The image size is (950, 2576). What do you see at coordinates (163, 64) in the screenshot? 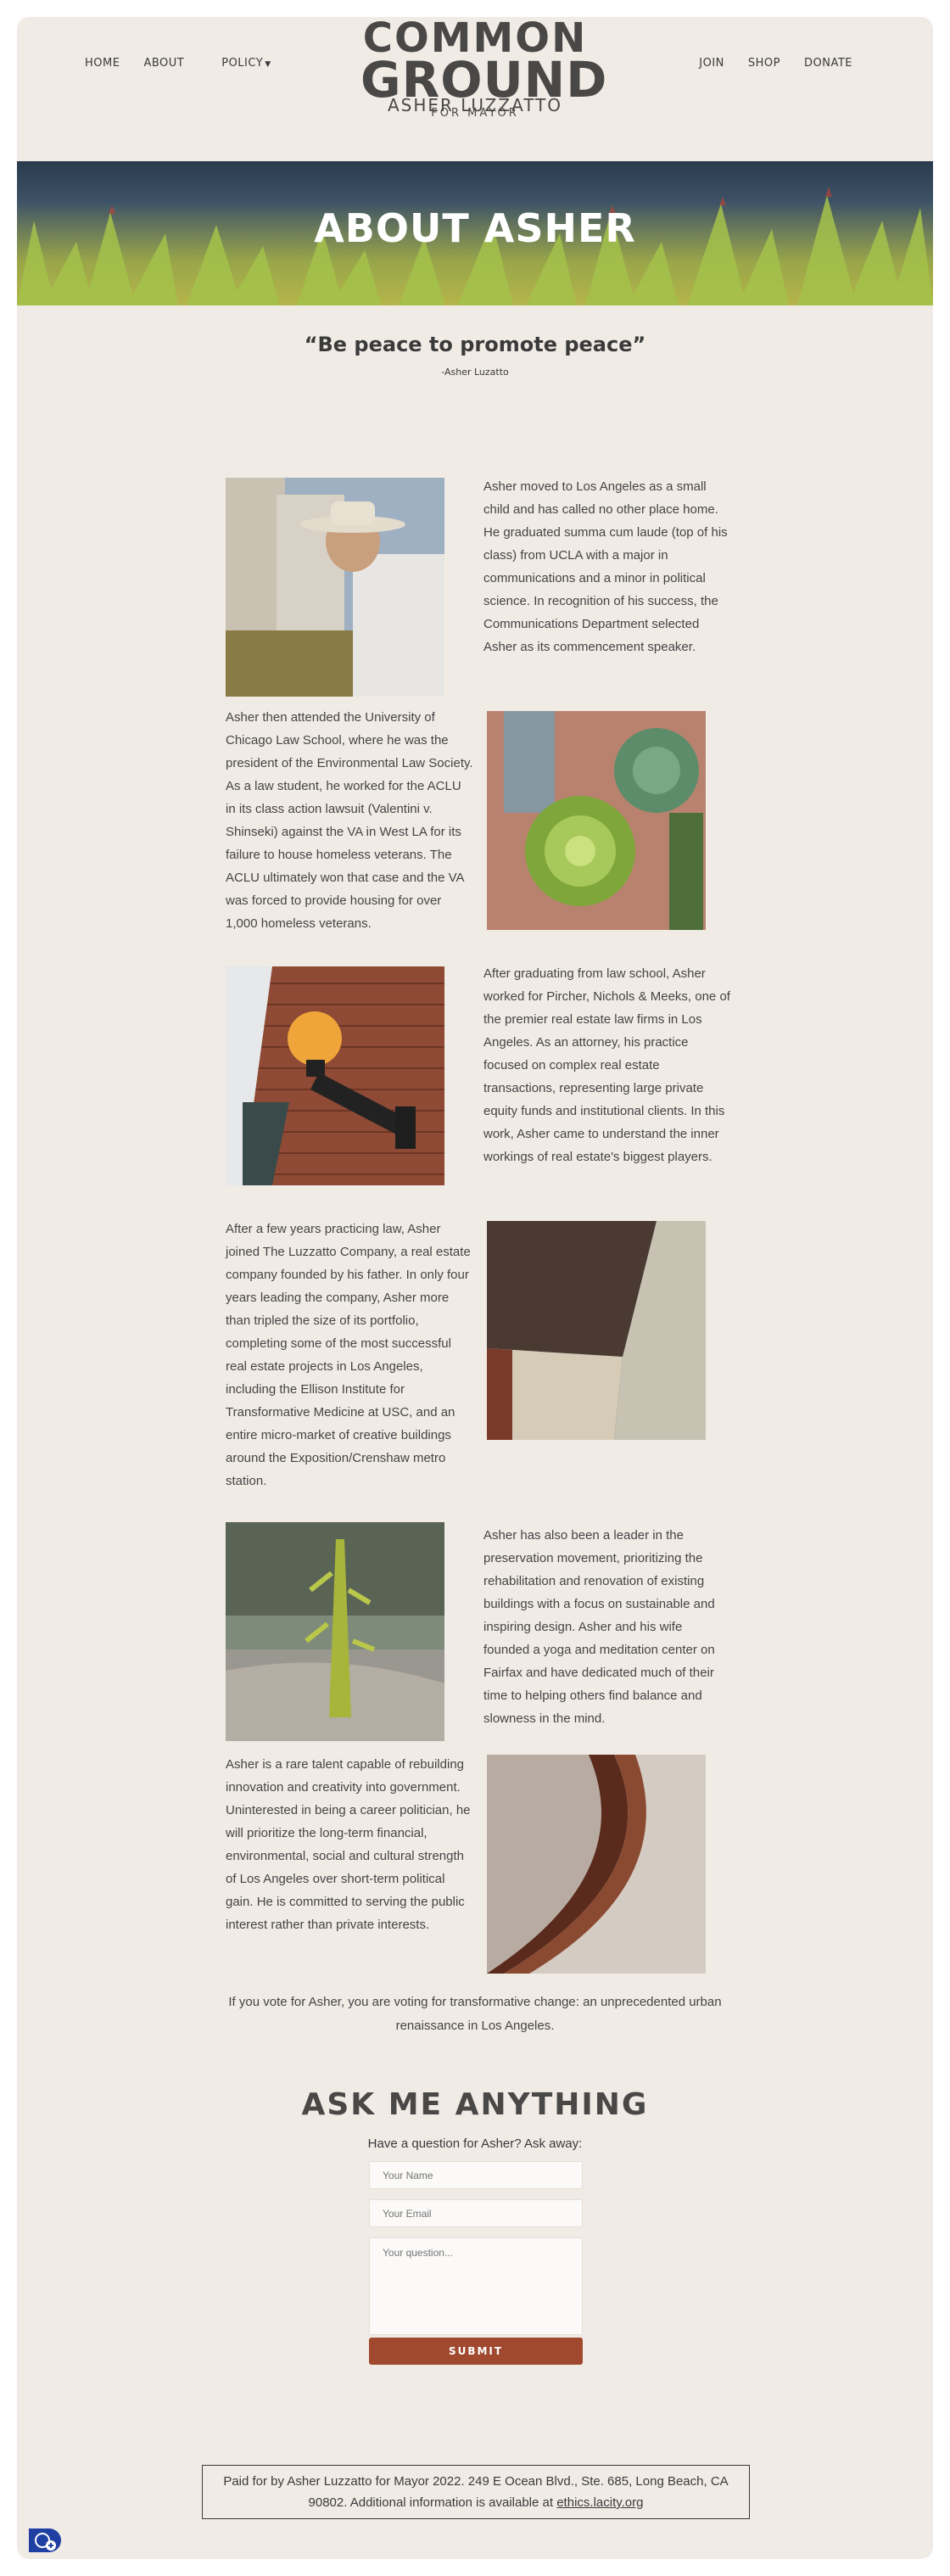
I see `nav-about: ABOUT` at bounding box center [163, 64].